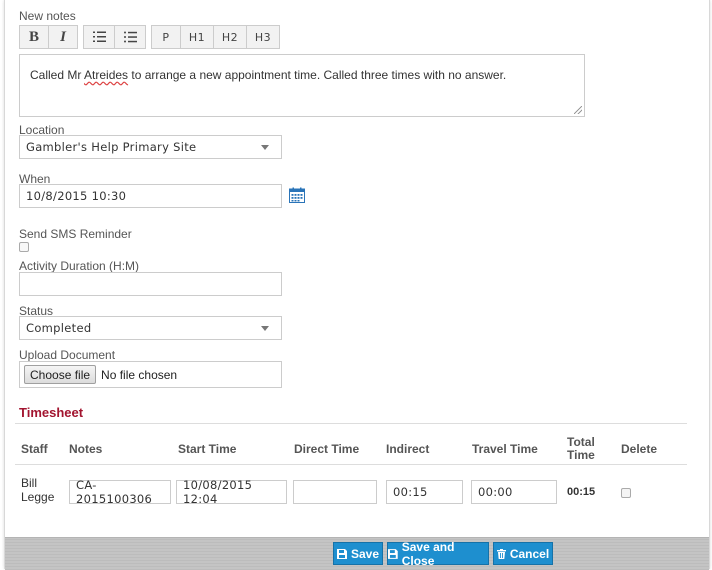 The height and width of the screenshot is (570, 712). Describe the element at coordinates (111, 147) in the screenshot. I see `location-value: Gambler's Help Primary Site` at that location.